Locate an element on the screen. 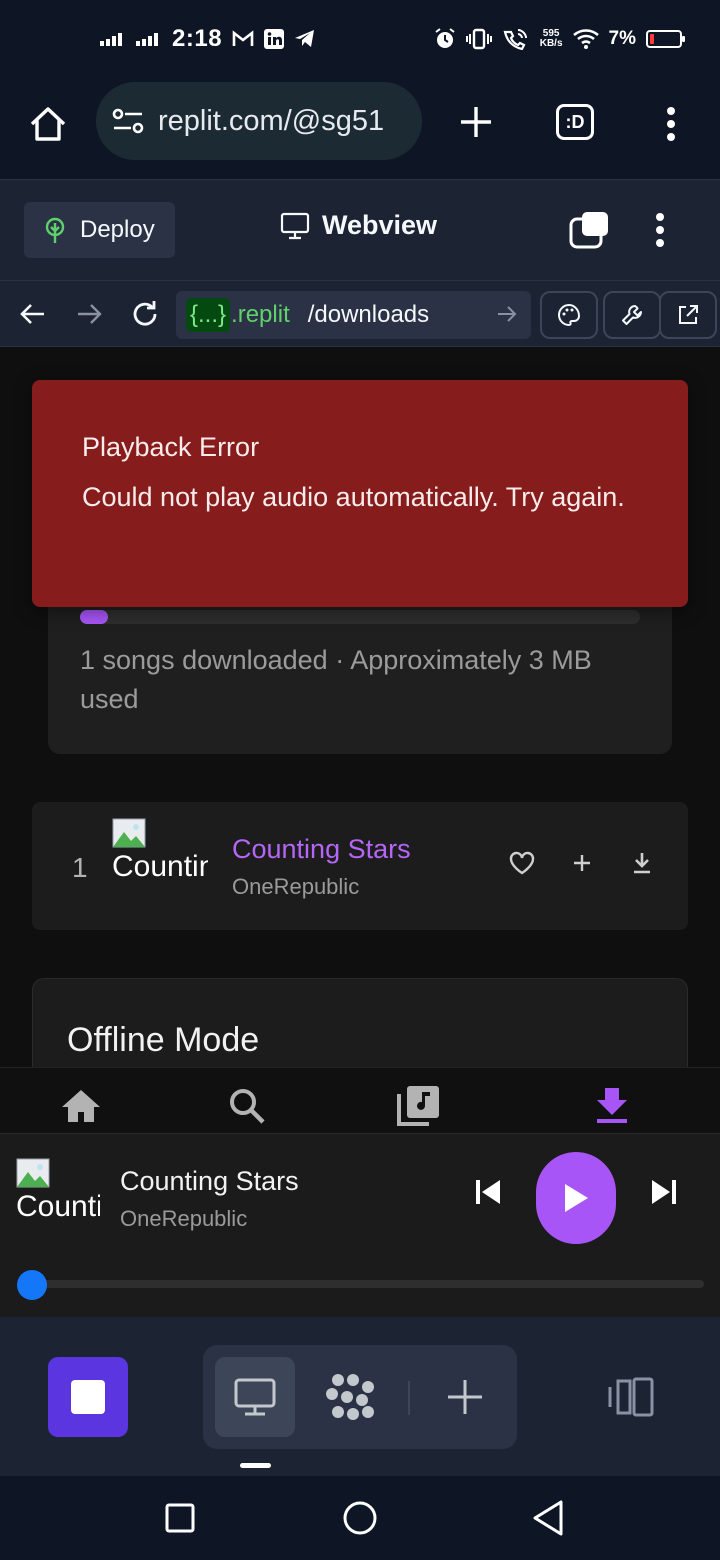 This screenshot has width=720, height=1560. forward-button is located at coordinates (89, 314).